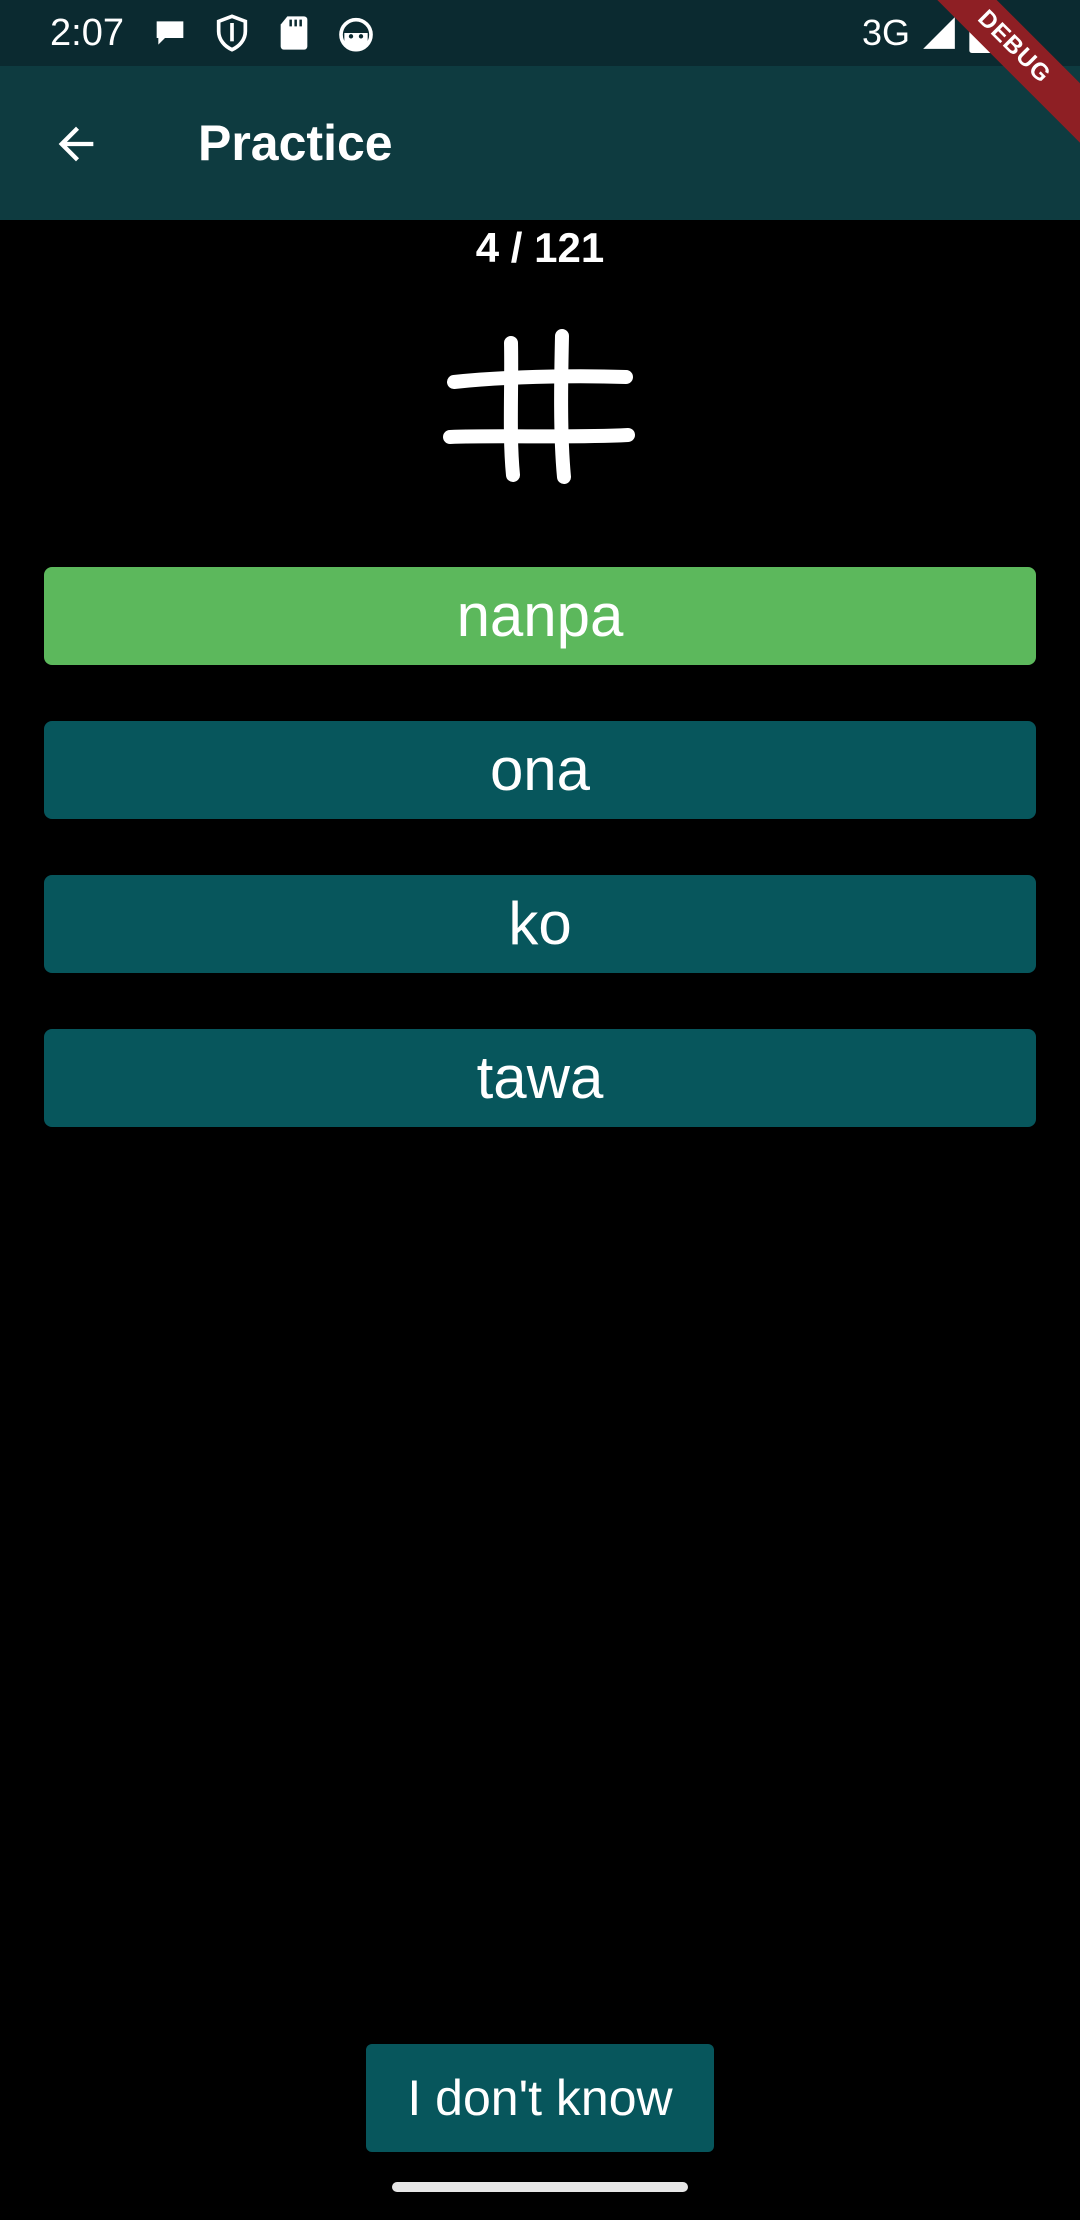  I want to click on app-bar: Practice, so click(540, 143).